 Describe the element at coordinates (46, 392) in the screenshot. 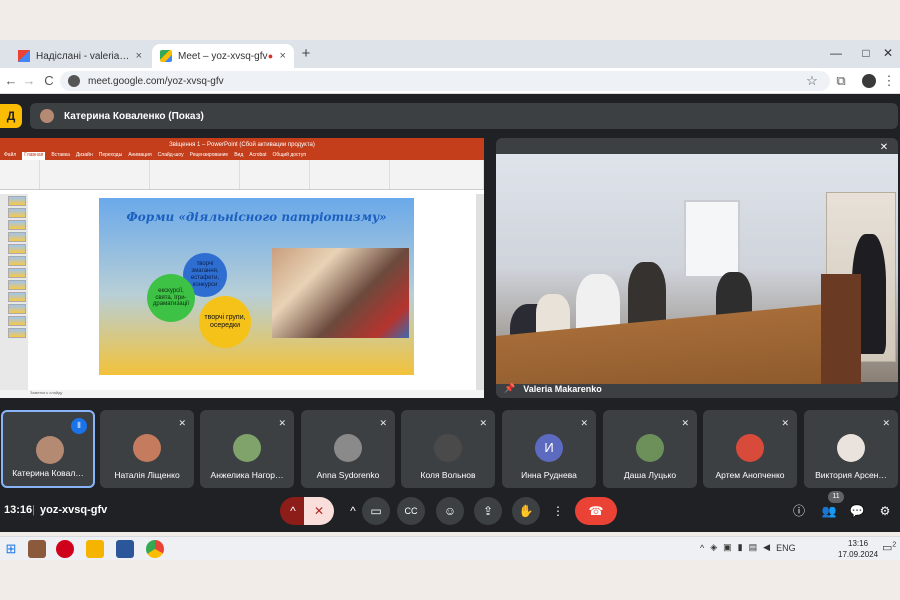

I see `notes-label: Заметки к слайду` at that location.